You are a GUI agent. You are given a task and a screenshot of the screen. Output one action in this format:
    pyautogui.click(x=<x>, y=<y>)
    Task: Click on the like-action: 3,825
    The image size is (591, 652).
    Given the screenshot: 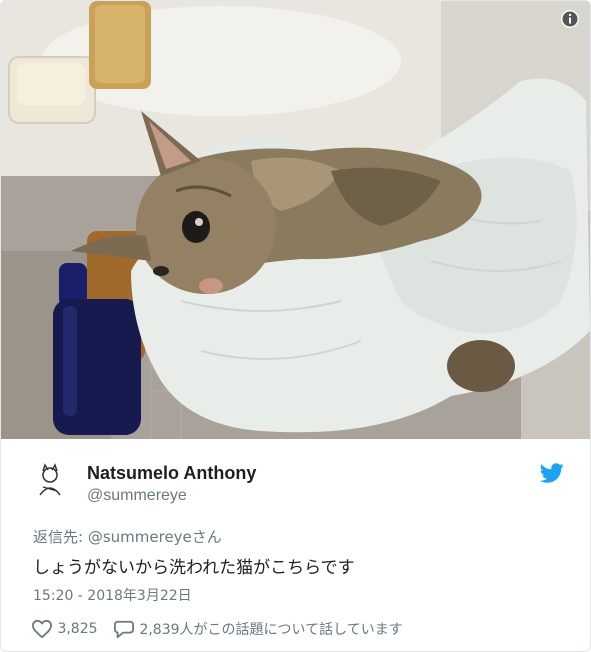 What is the action you would take?
    pyautogui.click(x=64, y=629)
    